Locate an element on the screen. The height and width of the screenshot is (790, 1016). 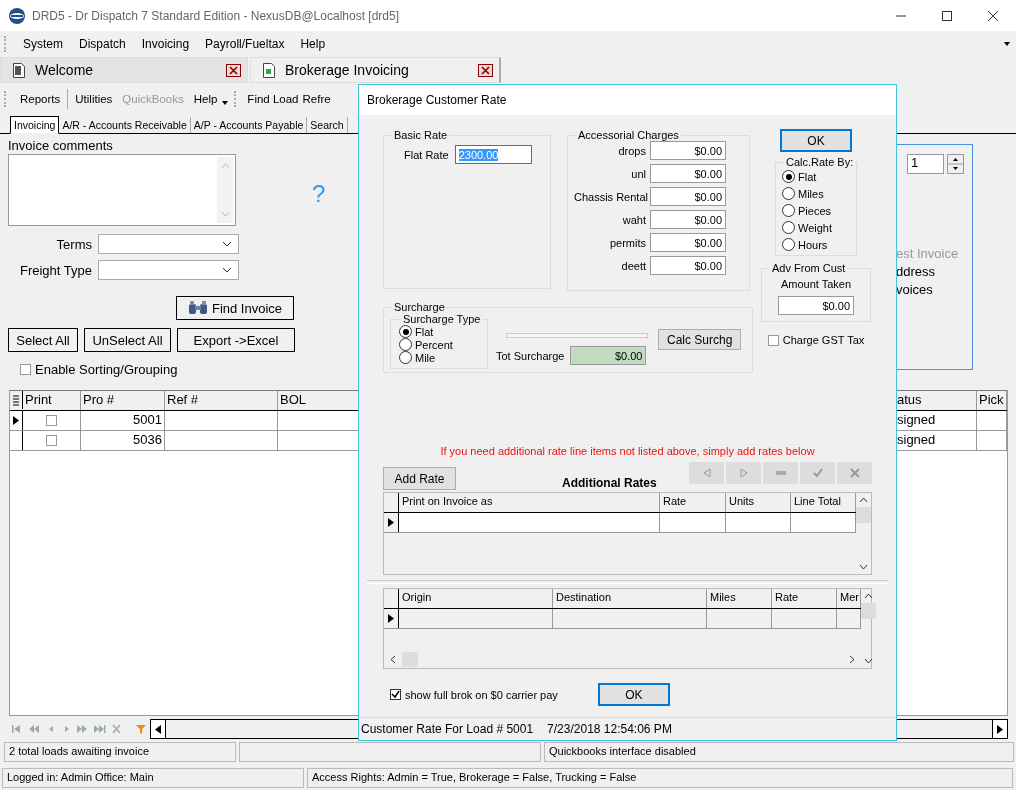
filter-icon is located at coordinates (141, 729).